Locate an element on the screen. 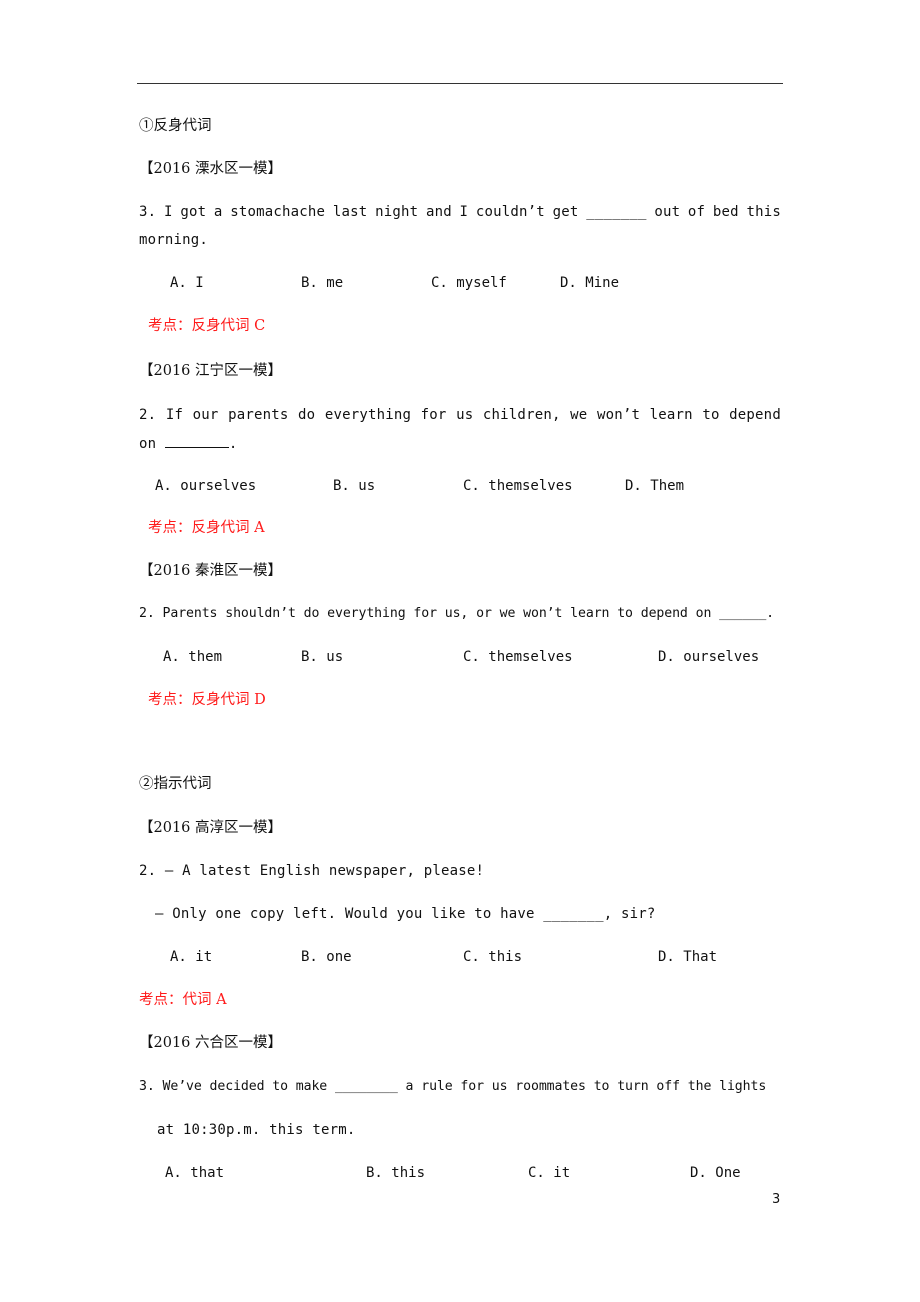 The height and width of the screenshot is (1302, 920). option-c: C. this is located at coordinates (492, 957).